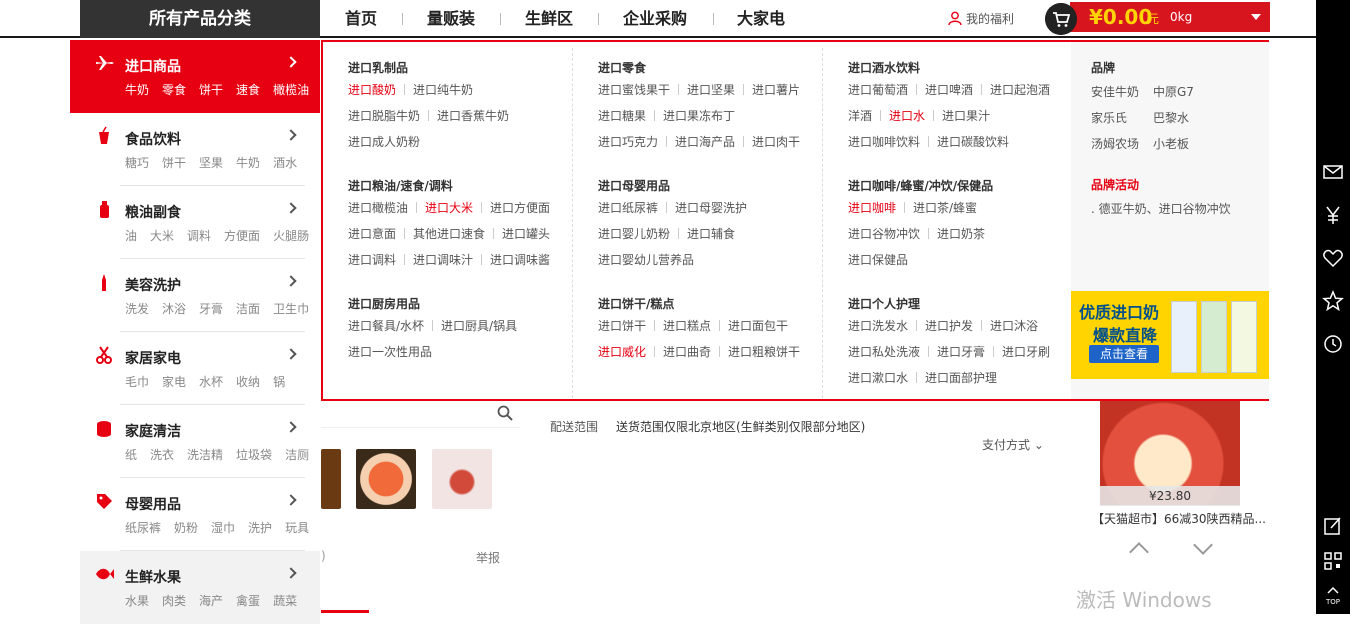 This screenshot has height=624, width=1350. What do you see at coordinates (254, 455) in the screenshot?
I see `category-sublink: 垃圾袋` at bounding box center [254, 455].